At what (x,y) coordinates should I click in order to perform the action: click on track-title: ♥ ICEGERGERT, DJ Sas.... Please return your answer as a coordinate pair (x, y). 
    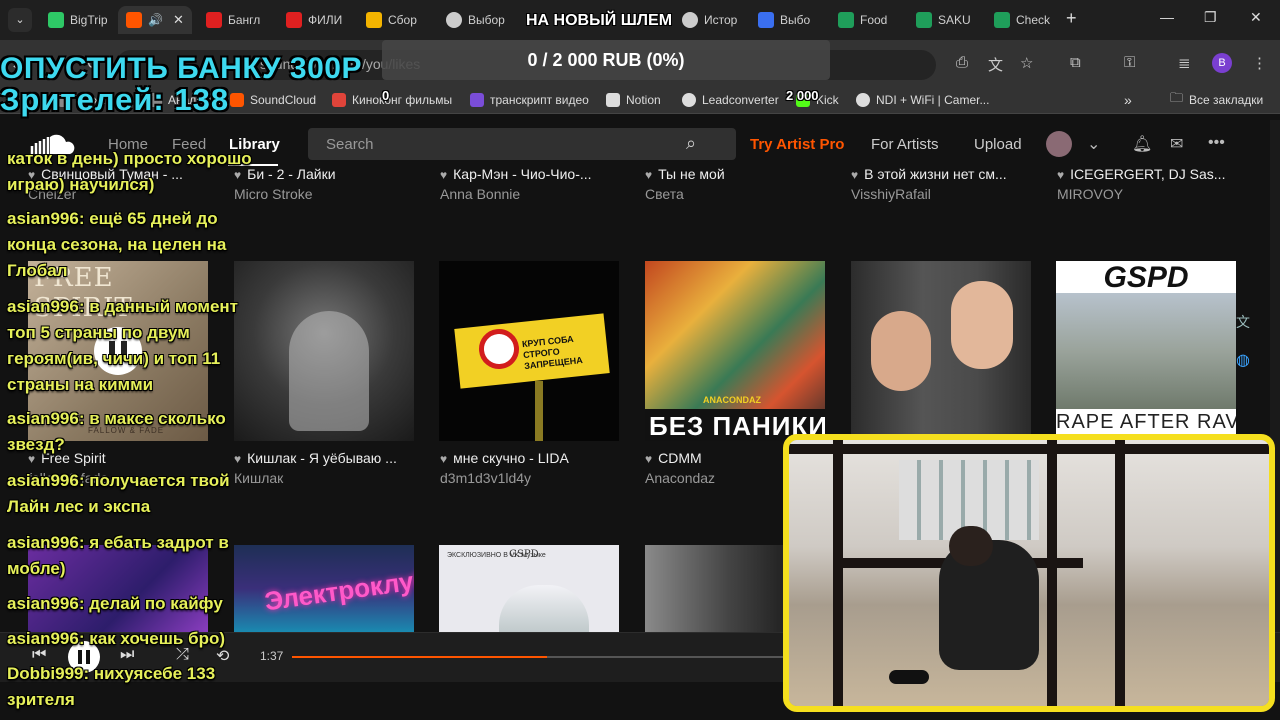
    Looking at the image, I should click on (1147, 174).